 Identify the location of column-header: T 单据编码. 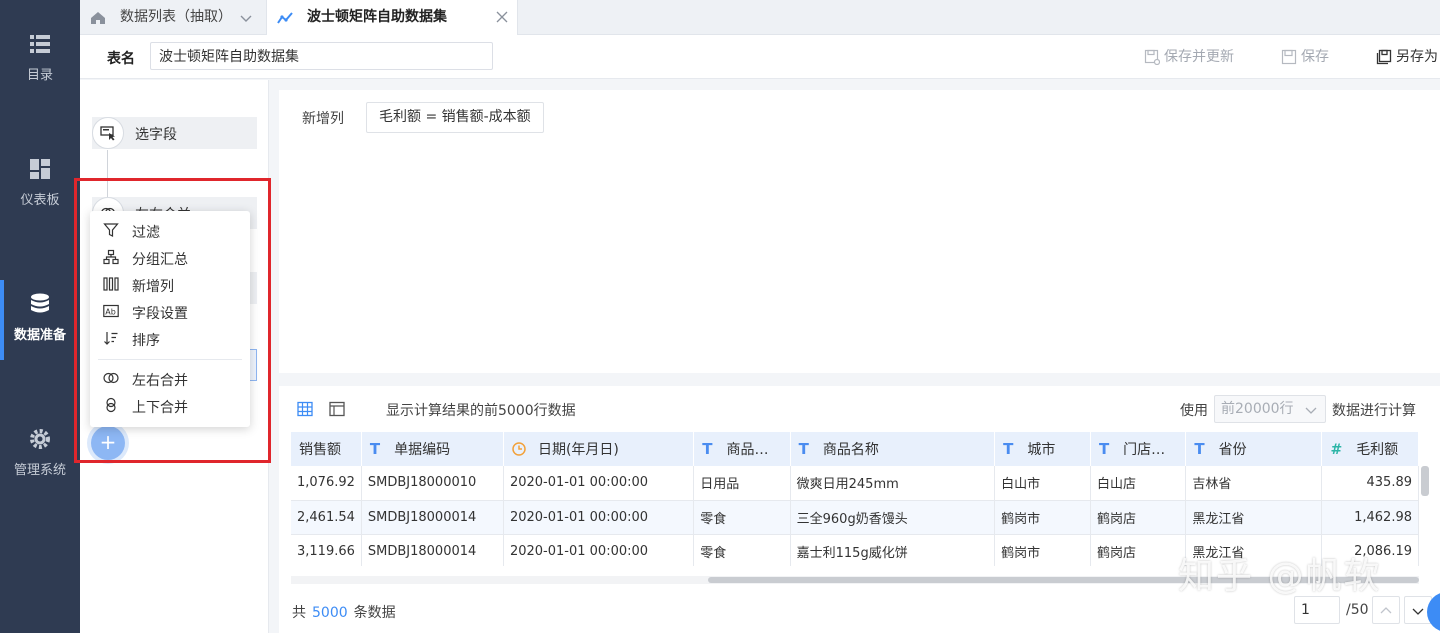
(432, 449).